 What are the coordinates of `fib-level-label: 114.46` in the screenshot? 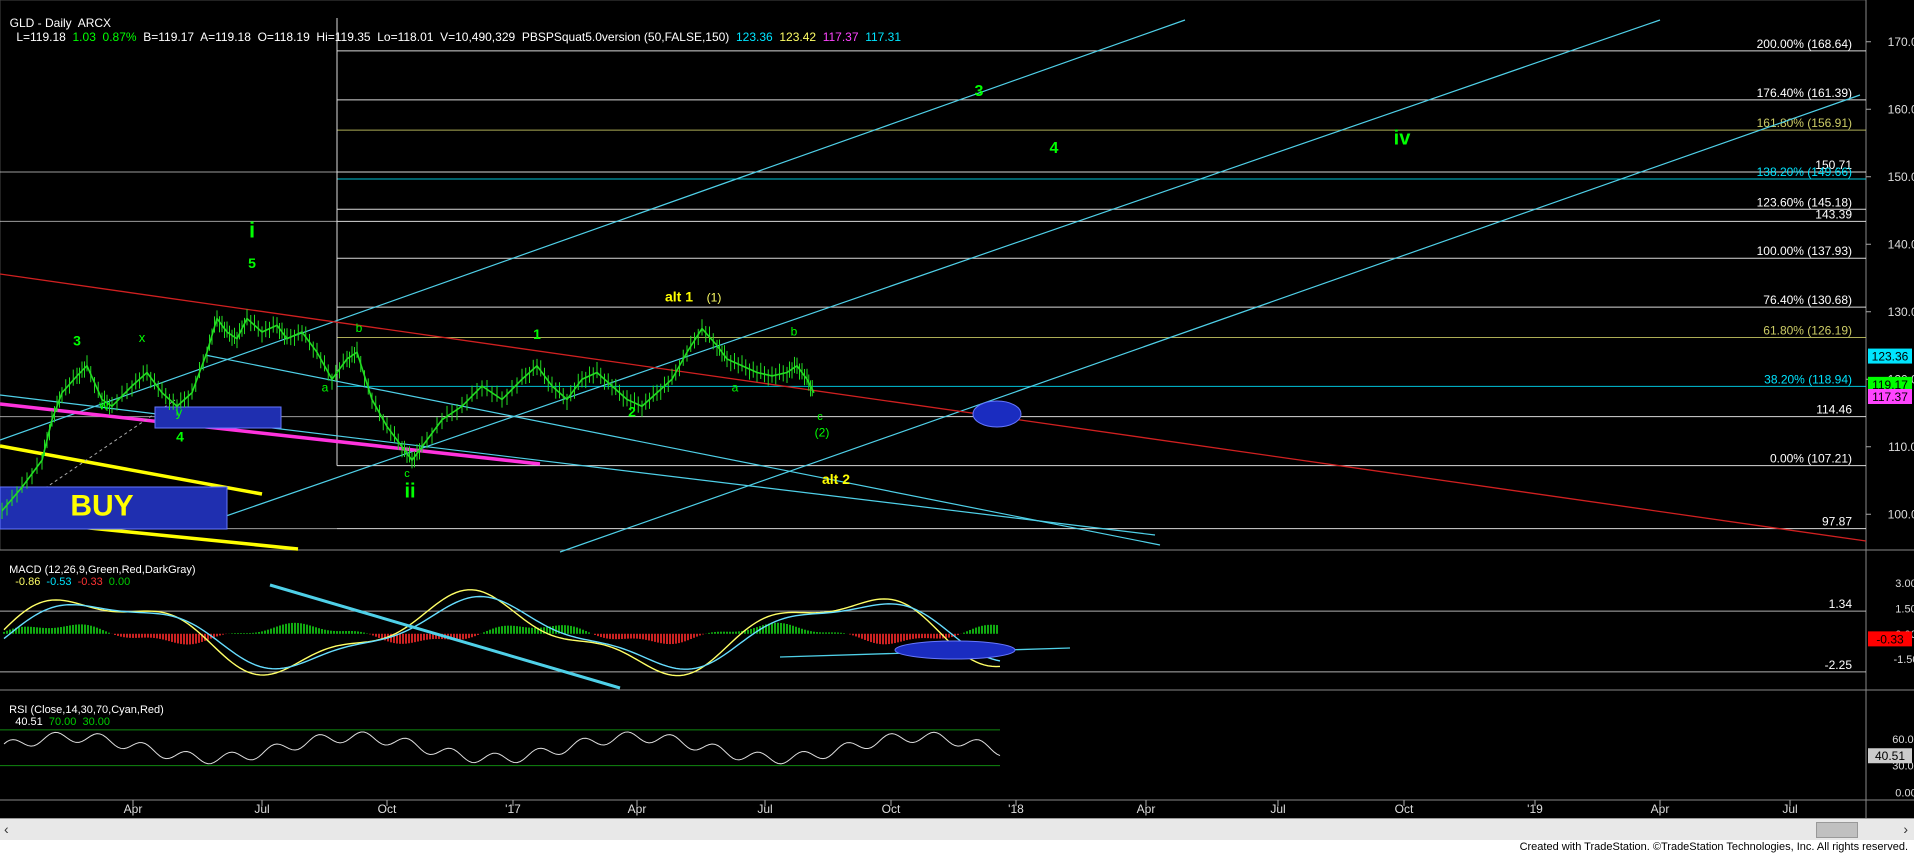 It's located at (1834, 410).